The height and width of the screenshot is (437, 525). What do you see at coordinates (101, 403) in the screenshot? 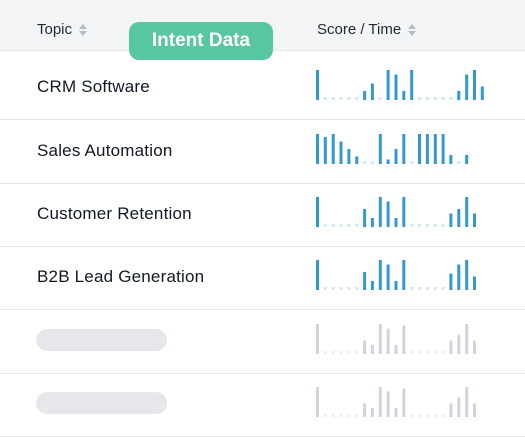
I see `skeleton-placeholder` at bounding box center [101, 403].